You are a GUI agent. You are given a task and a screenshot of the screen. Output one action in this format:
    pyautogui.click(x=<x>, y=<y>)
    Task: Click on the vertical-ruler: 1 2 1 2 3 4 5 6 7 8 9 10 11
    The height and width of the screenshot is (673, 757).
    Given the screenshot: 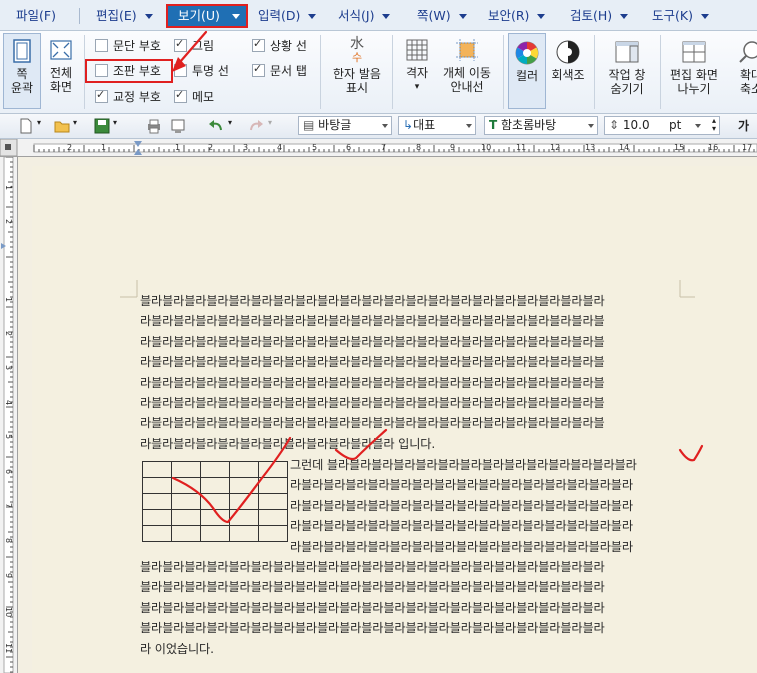 What is the action you would take?
    pyautogui.click(x=9, y=415)
    